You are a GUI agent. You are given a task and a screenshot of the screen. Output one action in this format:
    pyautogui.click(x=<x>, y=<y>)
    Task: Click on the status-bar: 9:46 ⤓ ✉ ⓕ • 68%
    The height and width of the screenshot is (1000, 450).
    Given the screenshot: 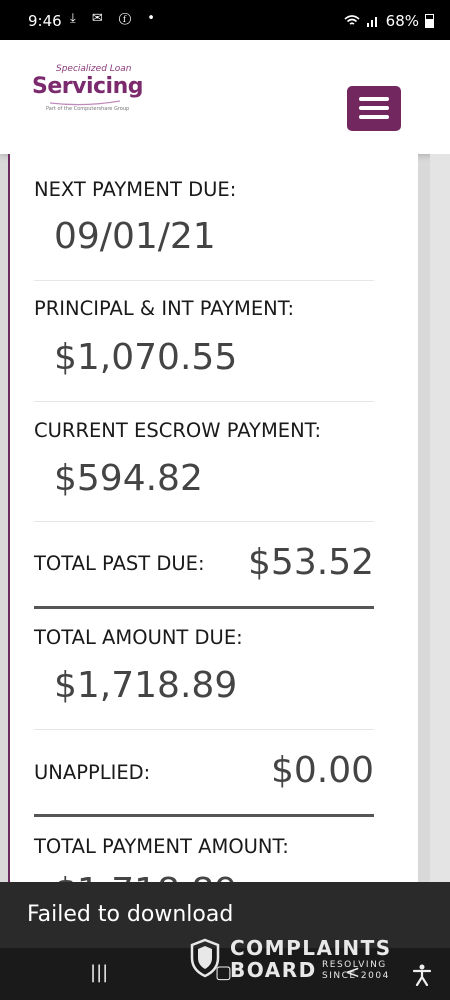 What is the action you would take?
    pyautogui.click(x=225, y=20)
    